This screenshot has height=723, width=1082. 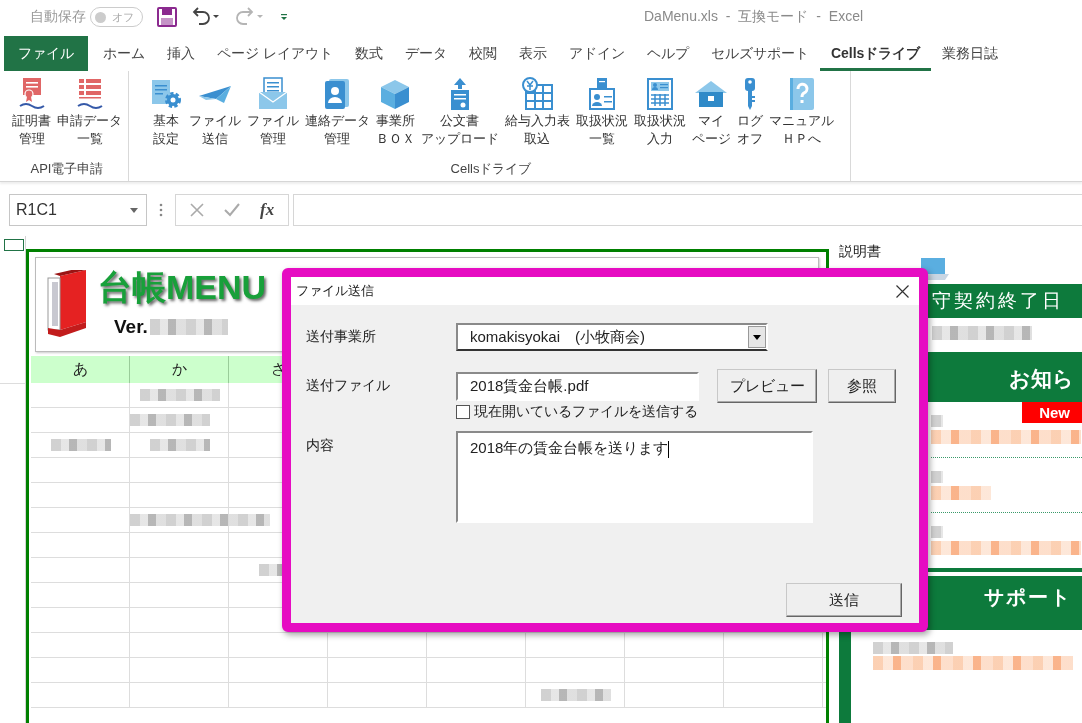 I want to click on dropdown-button, so click(x=757, y=337).